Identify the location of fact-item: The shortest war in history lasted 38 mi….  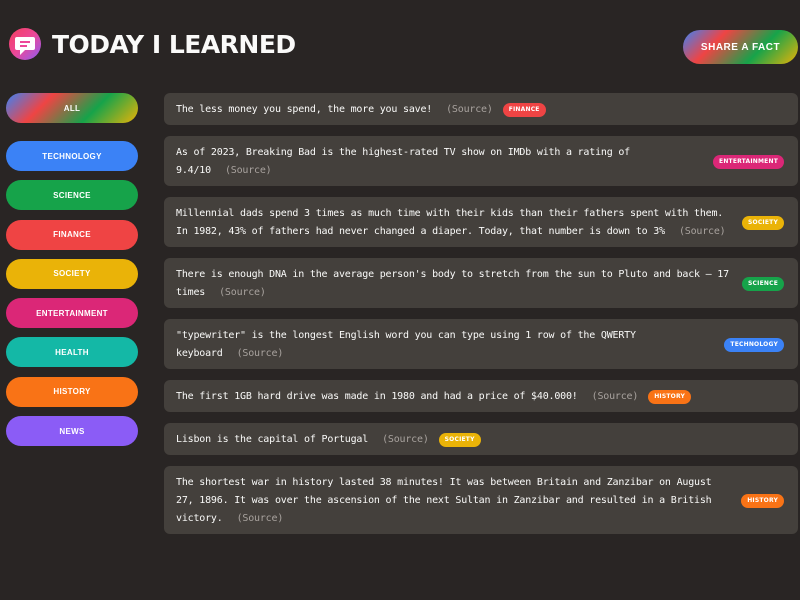
(481, 500).